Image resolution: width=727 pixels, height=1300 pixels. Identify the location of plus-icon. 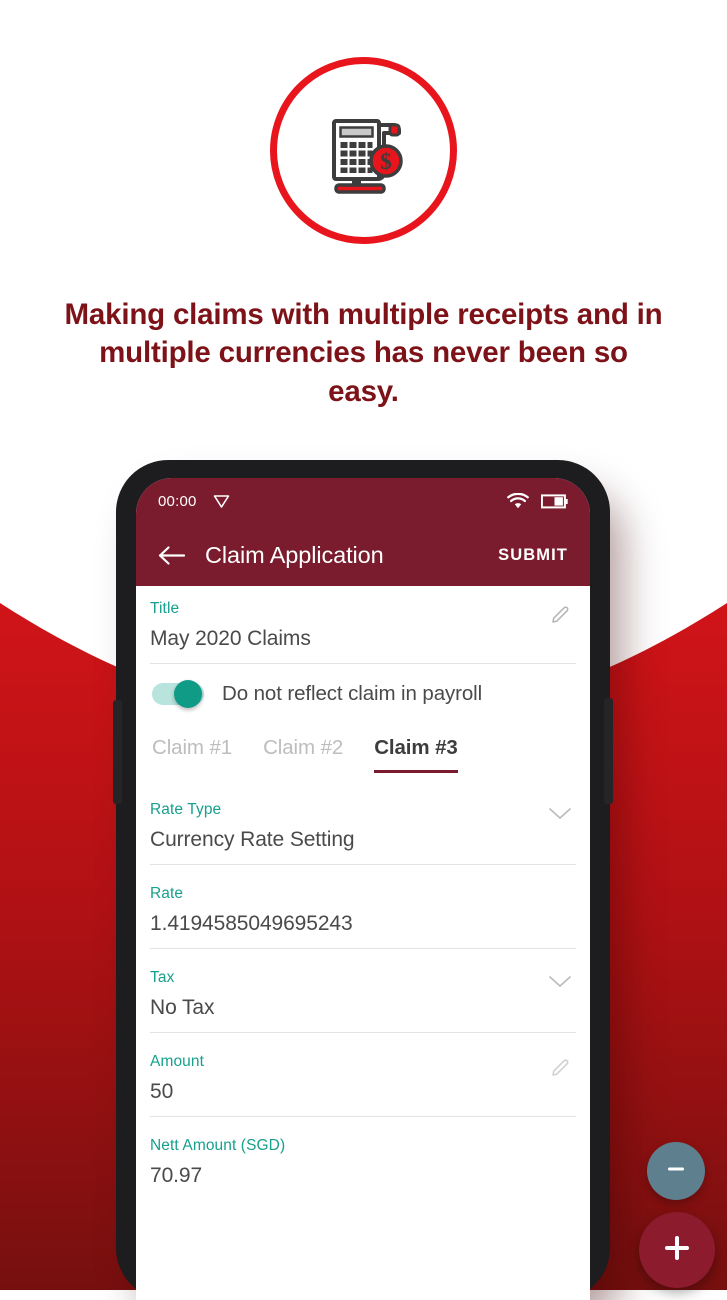
(677, 1250).